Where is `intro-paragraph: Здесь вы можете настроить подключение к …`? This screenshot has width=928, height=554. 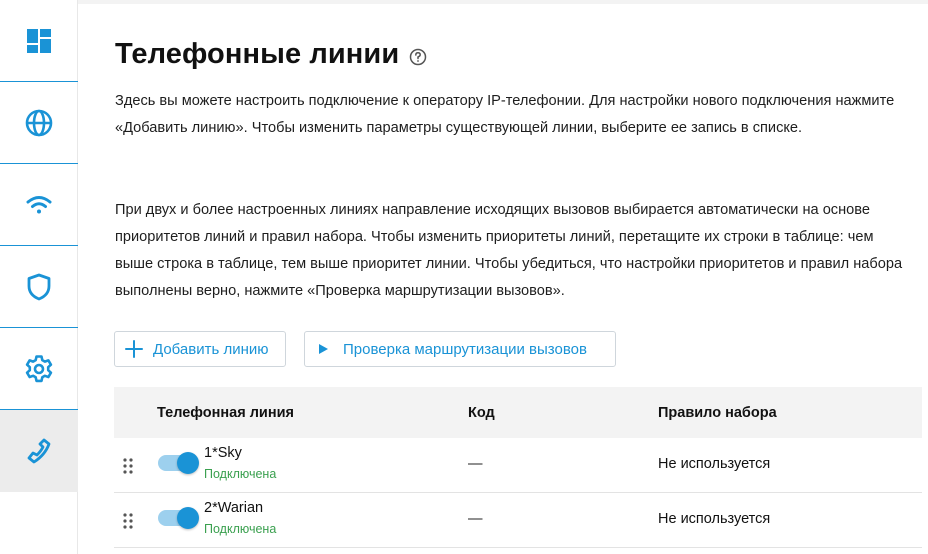 intro-paragraph: Здесь вы можете настроить подключение к … is located at coordinates (505, 114).